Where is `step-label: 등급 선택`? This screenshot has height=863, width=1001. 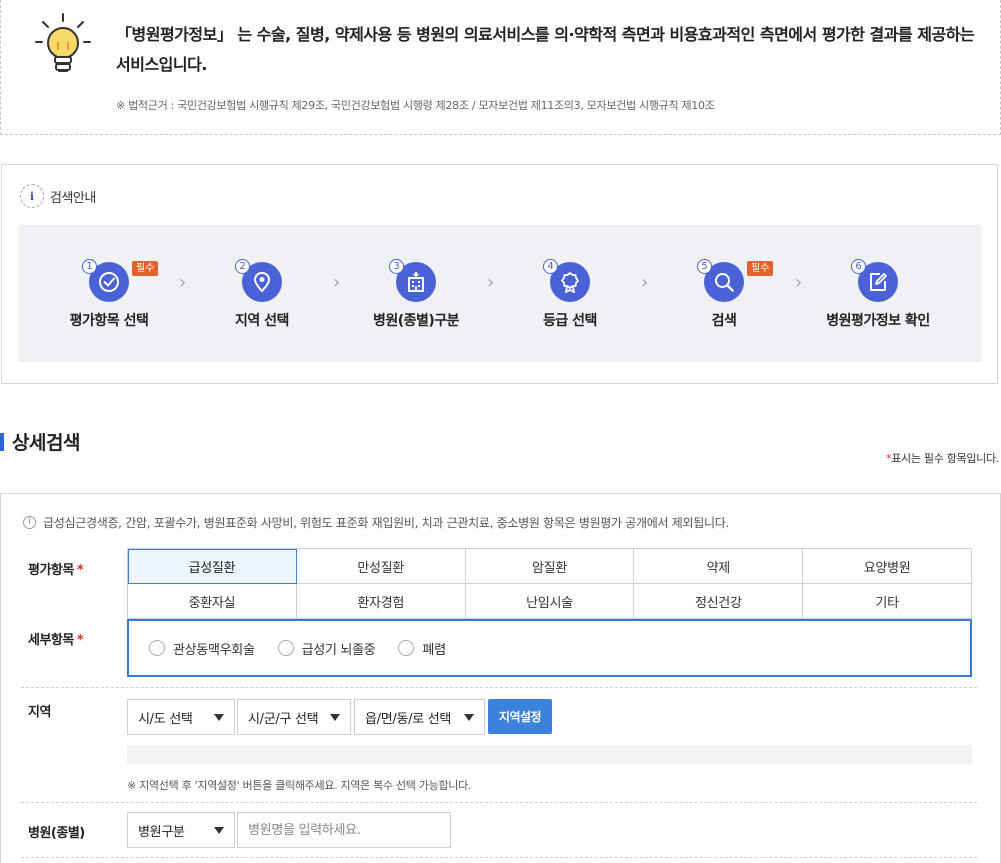
step-label: 등급 선택 is located at coordinates (570, 321).